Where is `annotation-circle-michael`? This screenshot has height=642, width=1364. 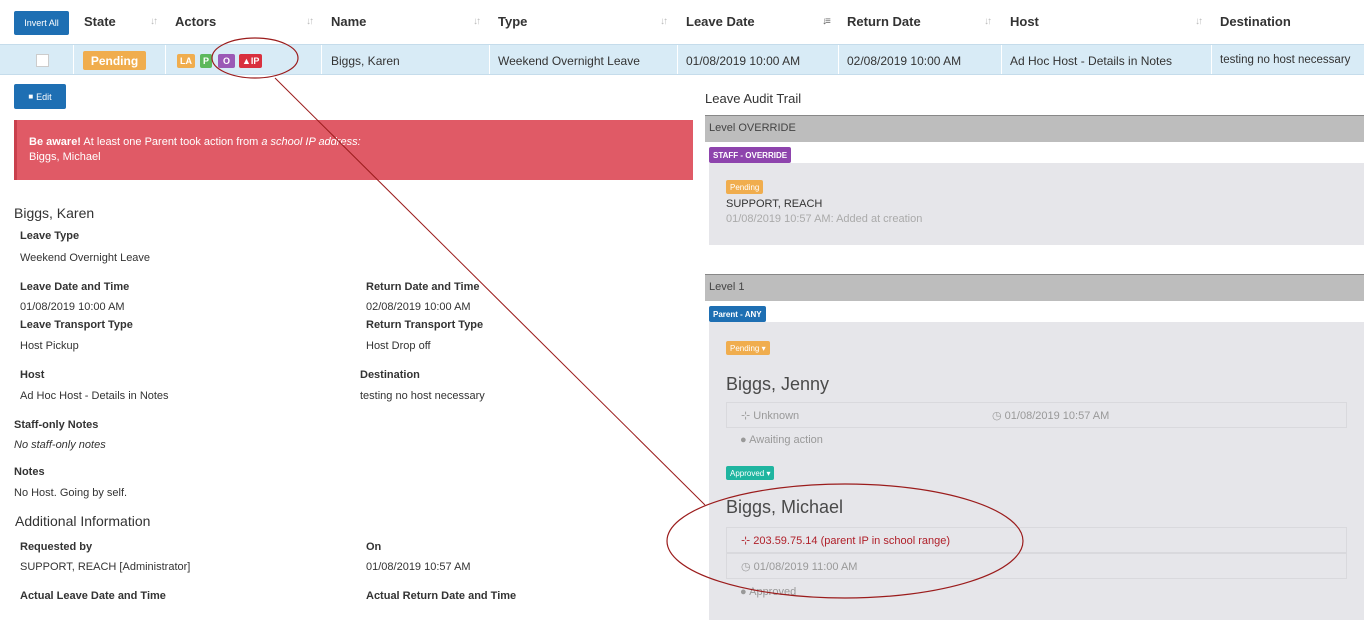 annotation-circle-michael is located at coordinates (845, 541).